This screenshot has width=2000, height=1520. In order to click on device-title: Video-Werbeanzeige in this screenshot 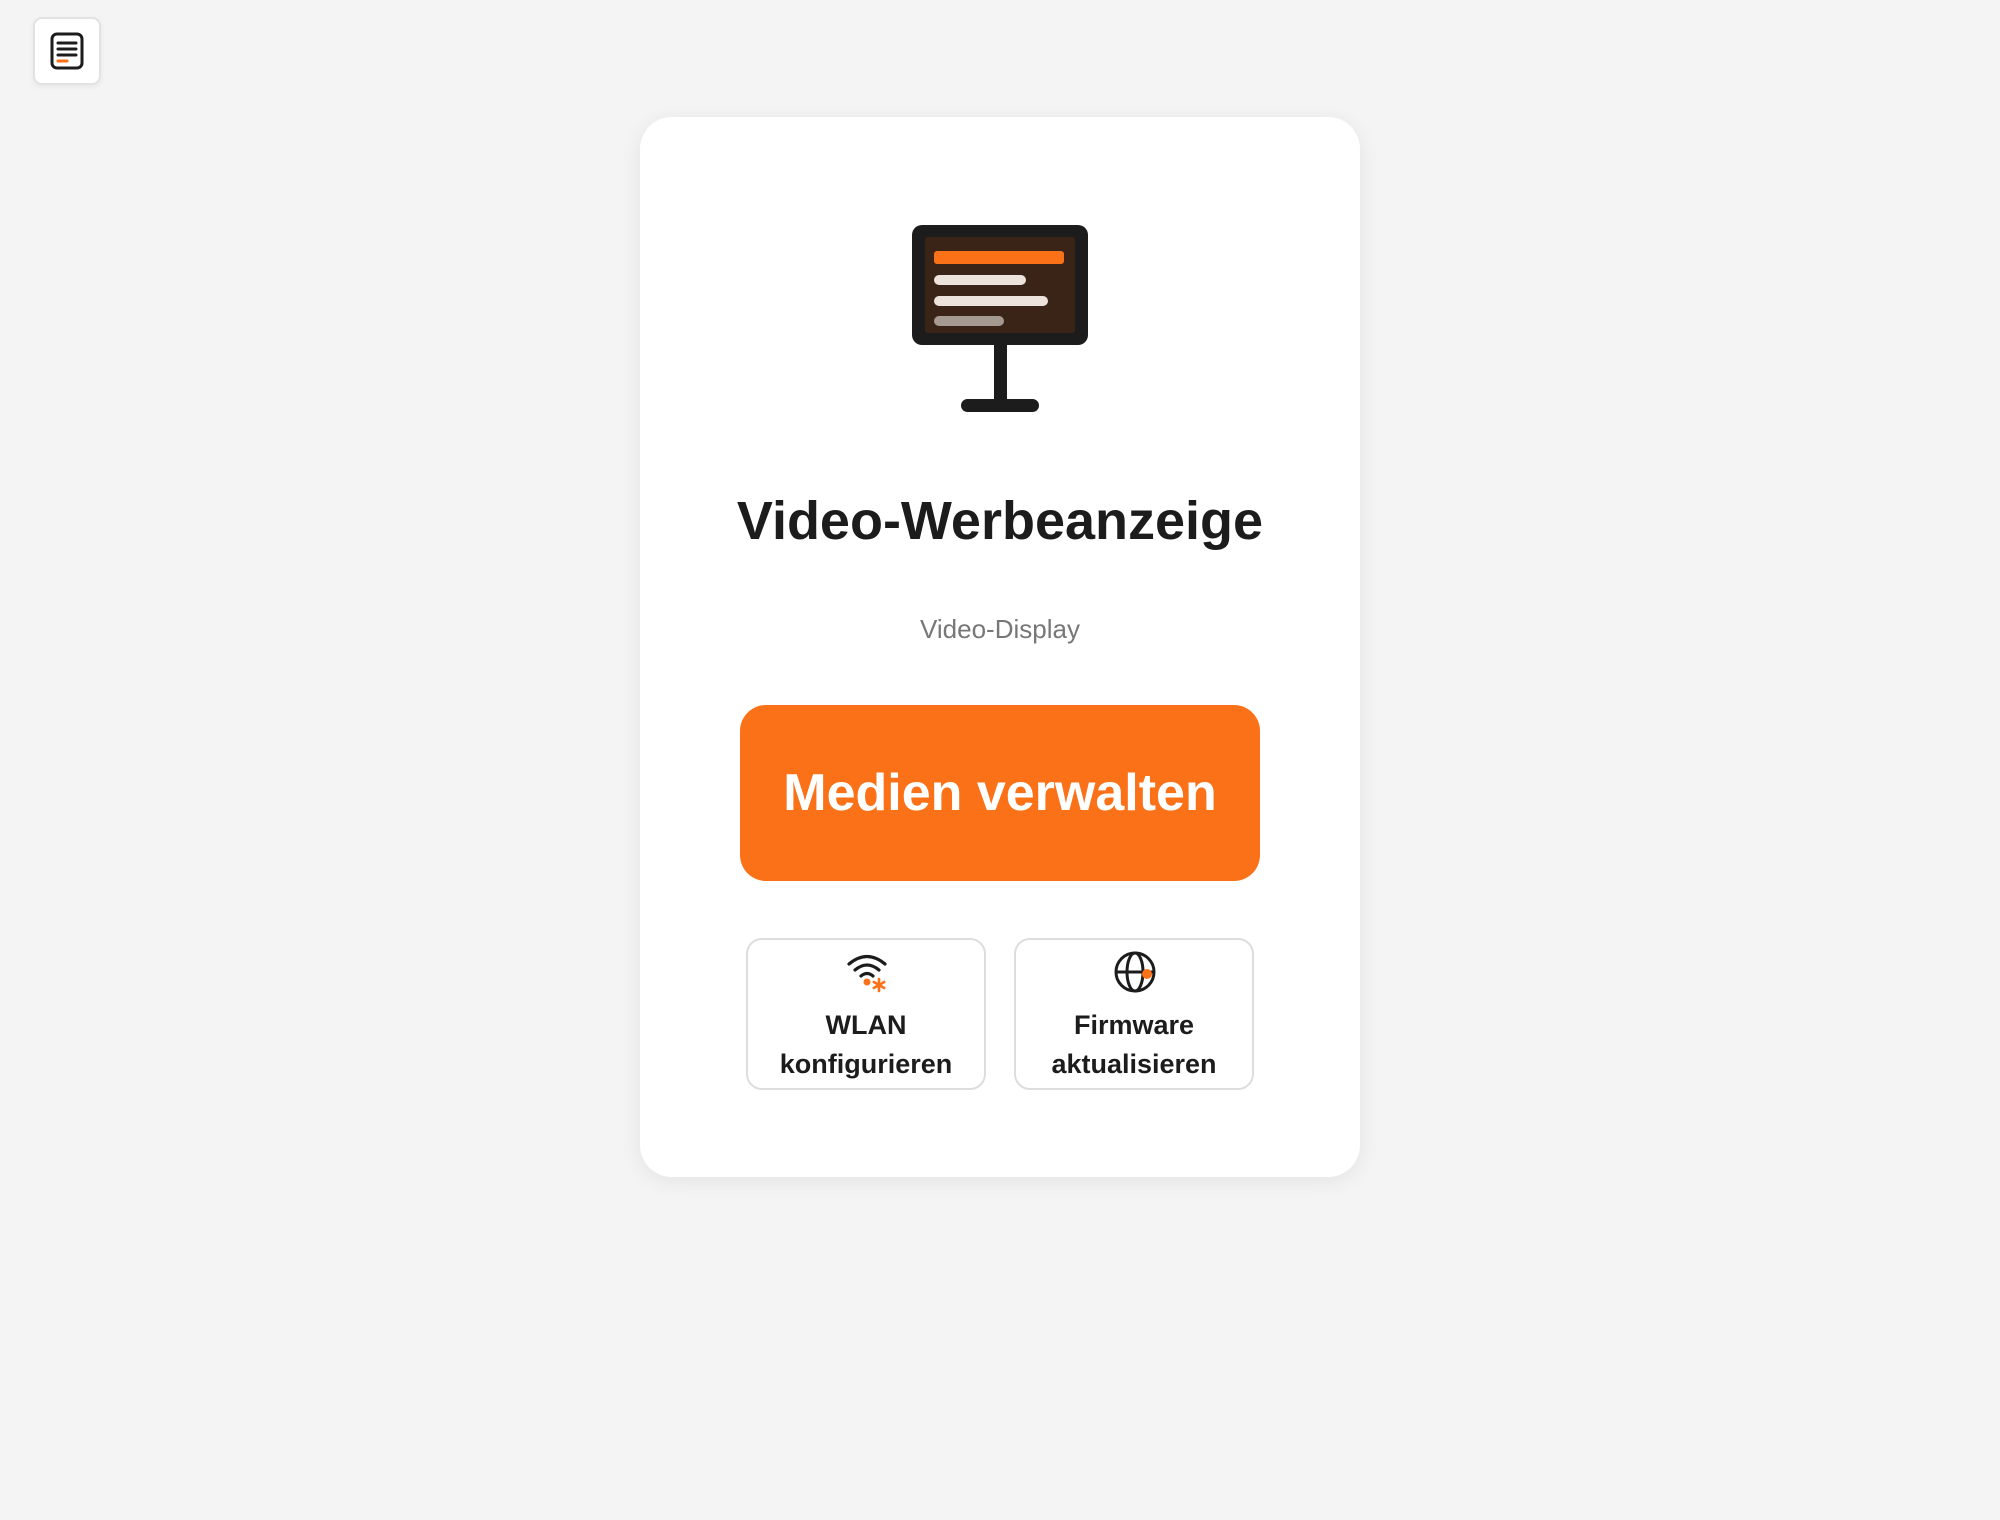, I will do `click(1000, 521)`.